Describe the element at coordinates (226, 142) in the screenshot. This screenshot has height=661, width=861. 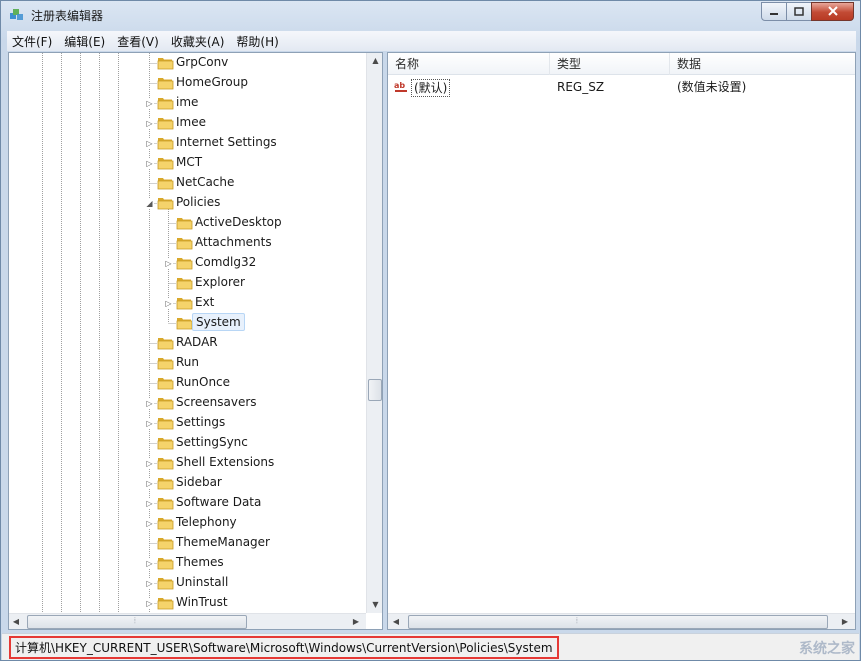
I see `tree-node-label: Internet Settings` at that location.